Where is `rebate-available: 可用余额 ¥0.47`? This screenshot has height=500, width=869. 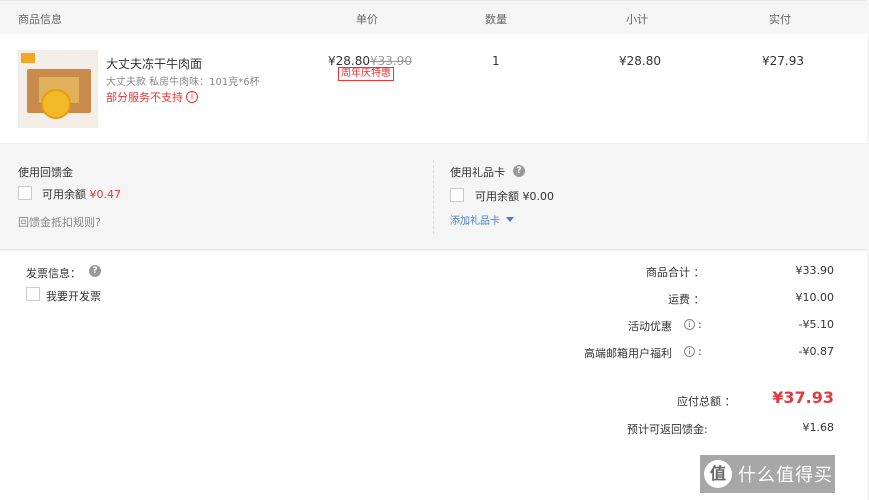
rebate-available: 可用余额 ¥0.47 is located at coordinates (81, 194).